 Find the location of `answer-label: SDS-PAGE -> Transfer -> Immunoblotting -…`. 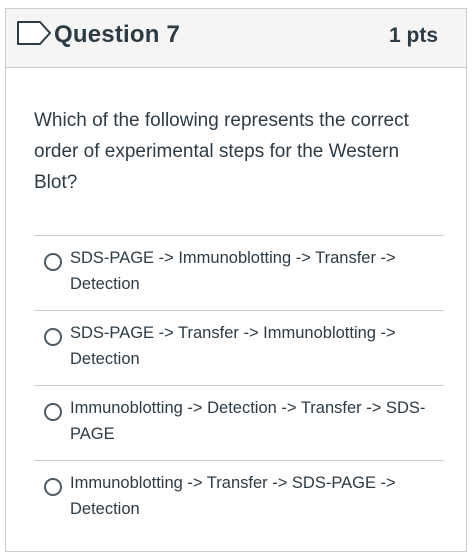

answer-label: SDS-PAGE -> Transfer -> Immunoblotting -… is located at coordinates (250, 346).